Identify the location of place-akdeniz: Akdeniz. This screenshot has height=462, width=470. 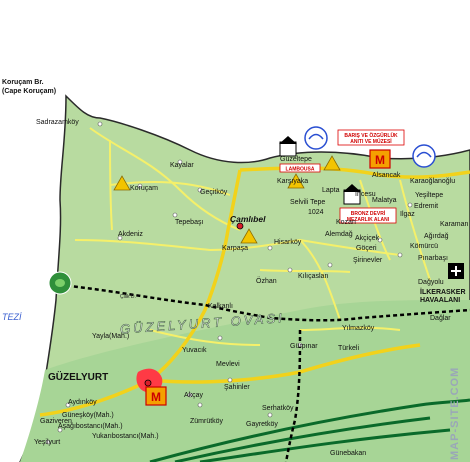
(130, 234).